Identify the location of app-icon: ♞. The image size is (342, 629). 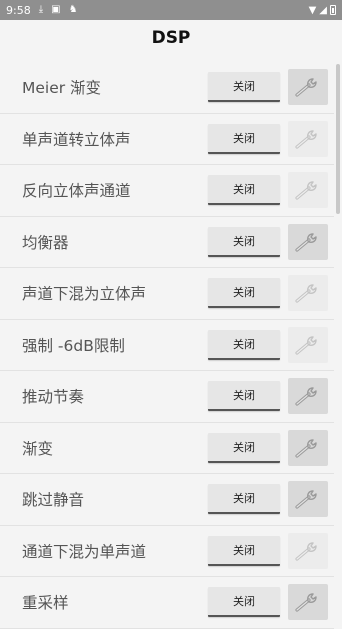
(73, 9).